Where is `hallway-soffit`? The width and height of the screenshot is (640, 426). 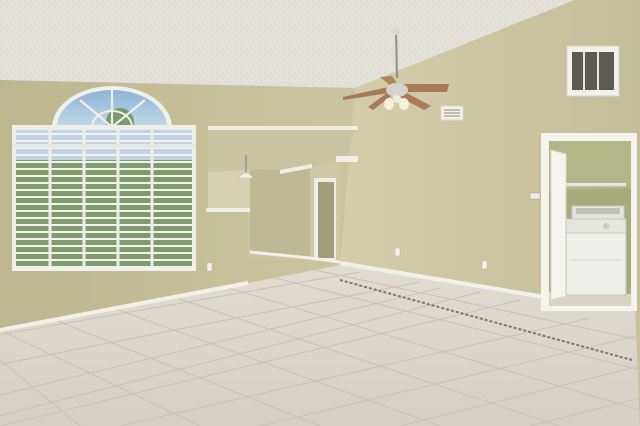 hallway-soffit is located at coordinates (283, 128).